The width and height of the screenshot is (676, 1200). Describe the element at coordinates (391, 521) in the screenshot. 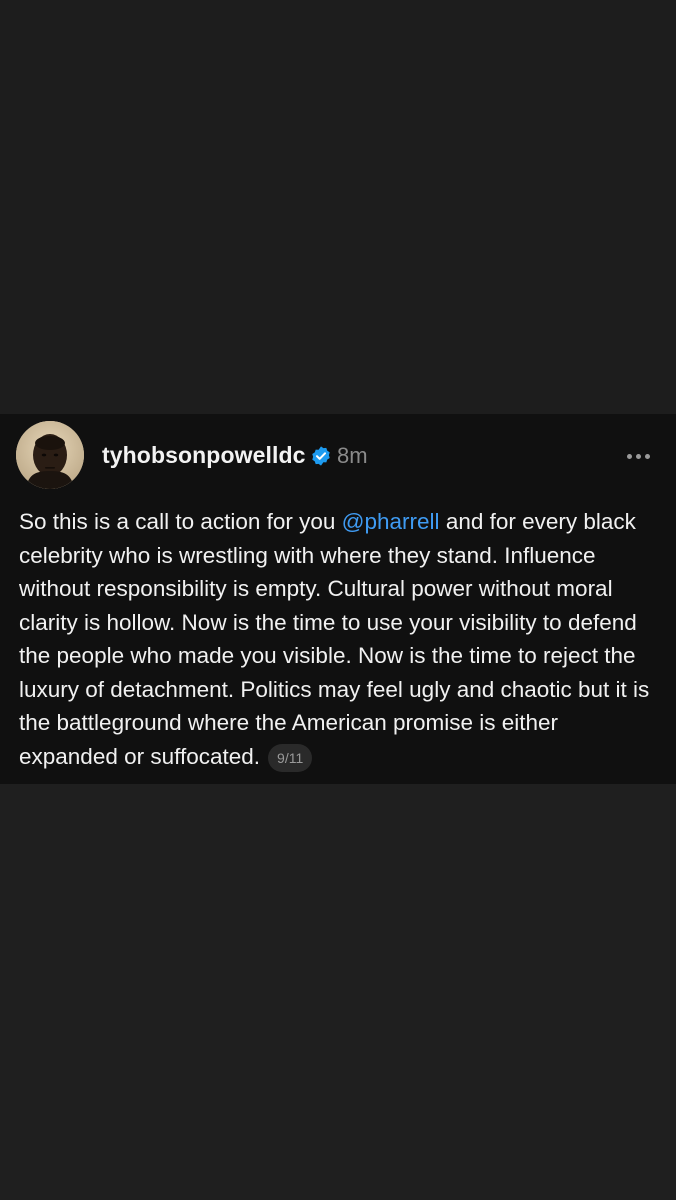

I see `mention-link: @pharrell` at that location.